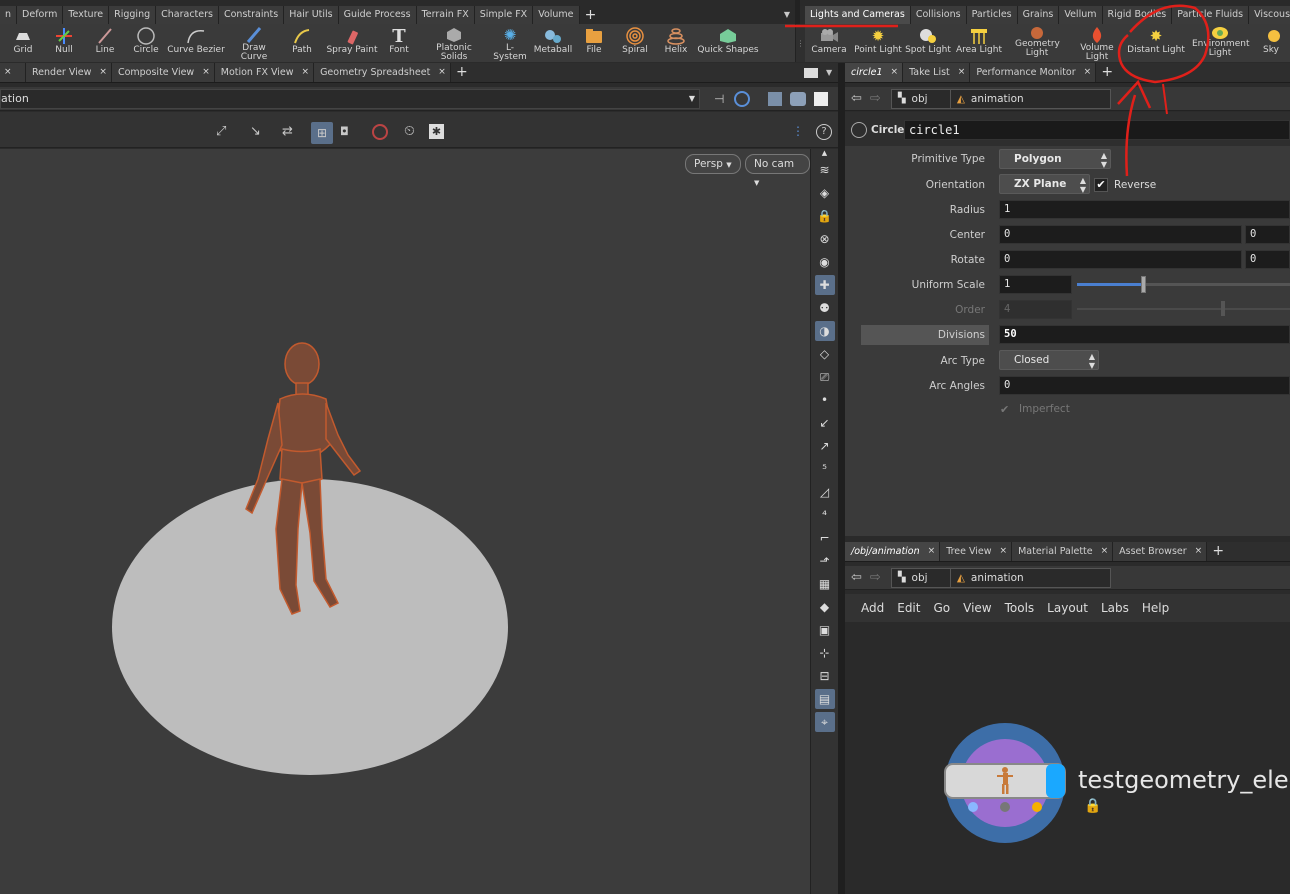  Describe the element at coordinates (825, 308) in the screenshot. I see `shading-icon: ⚉` at that location.